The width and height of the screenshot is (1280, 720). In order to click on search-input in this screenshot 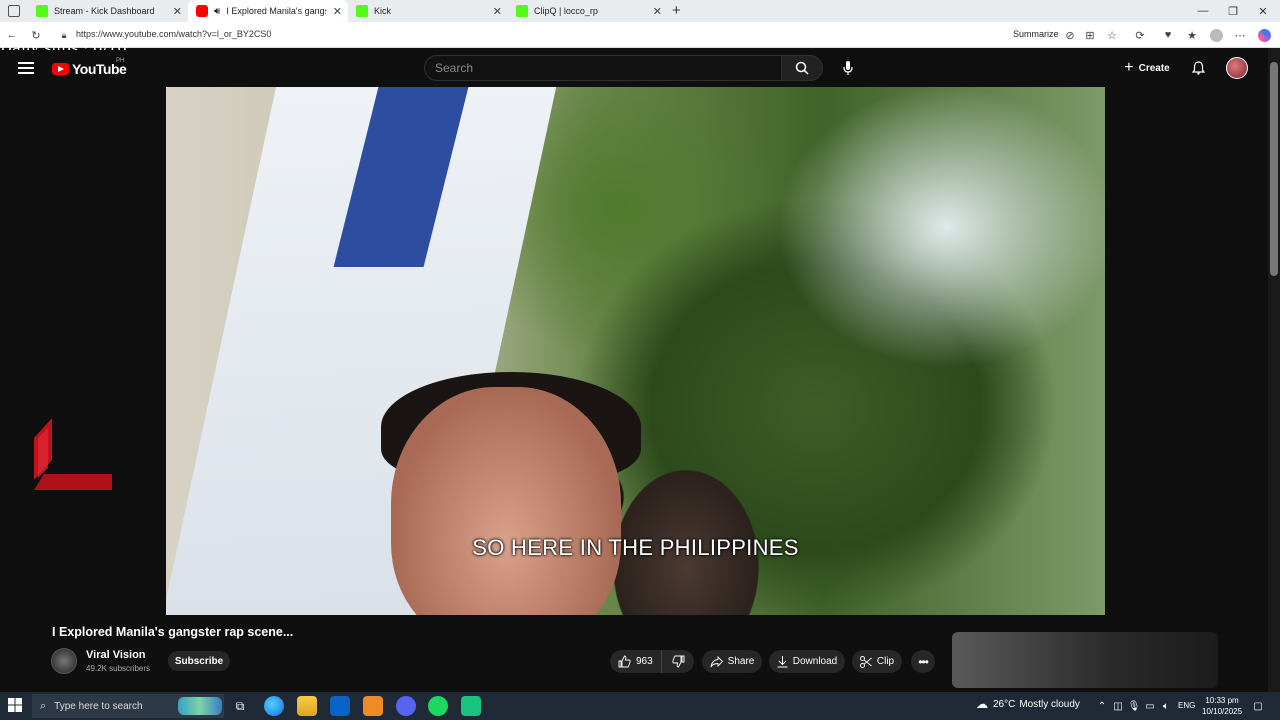, I will do `click(605, 68)`.